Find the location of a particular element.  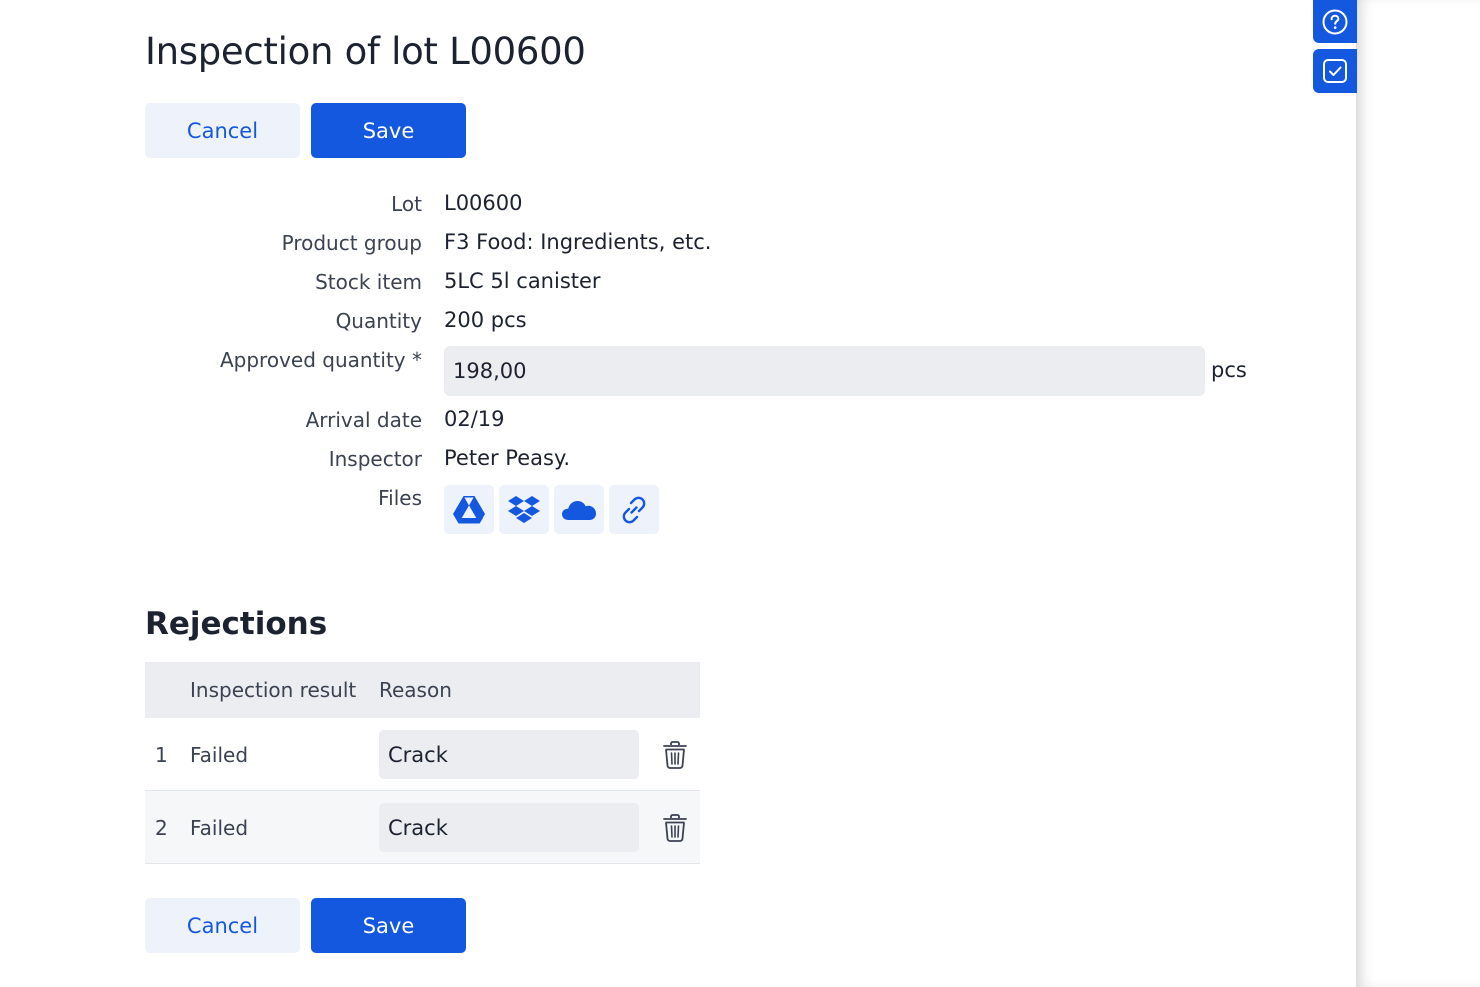

link-button is located at coordinates (634, 509).